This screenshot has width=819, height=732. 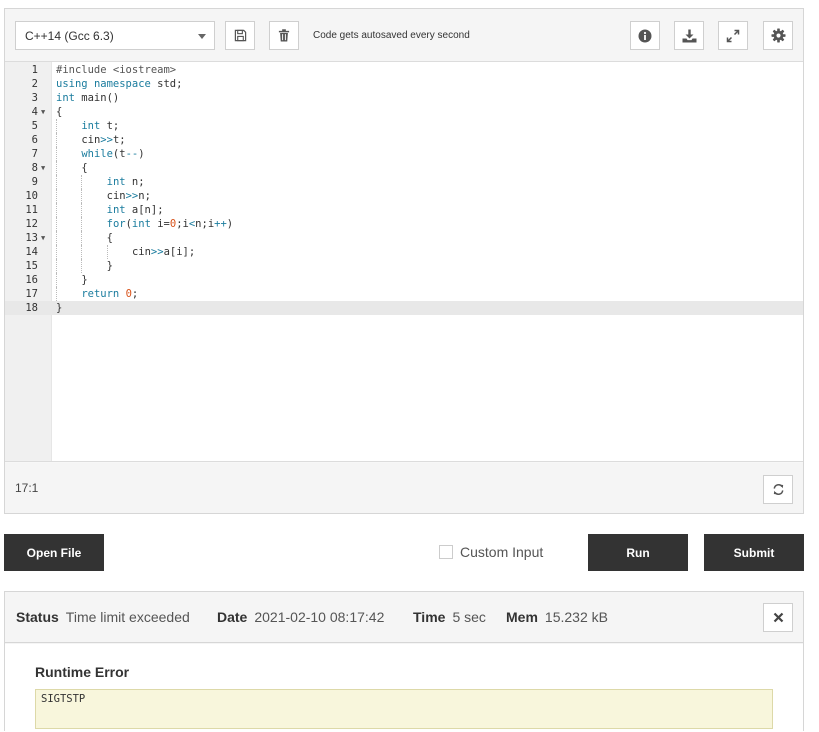 What do you see at coordinates (300, 617) in the screenshot?
I see `date-field: Date 2021-02-10 08:17:42` at bounding box center [300, 617].